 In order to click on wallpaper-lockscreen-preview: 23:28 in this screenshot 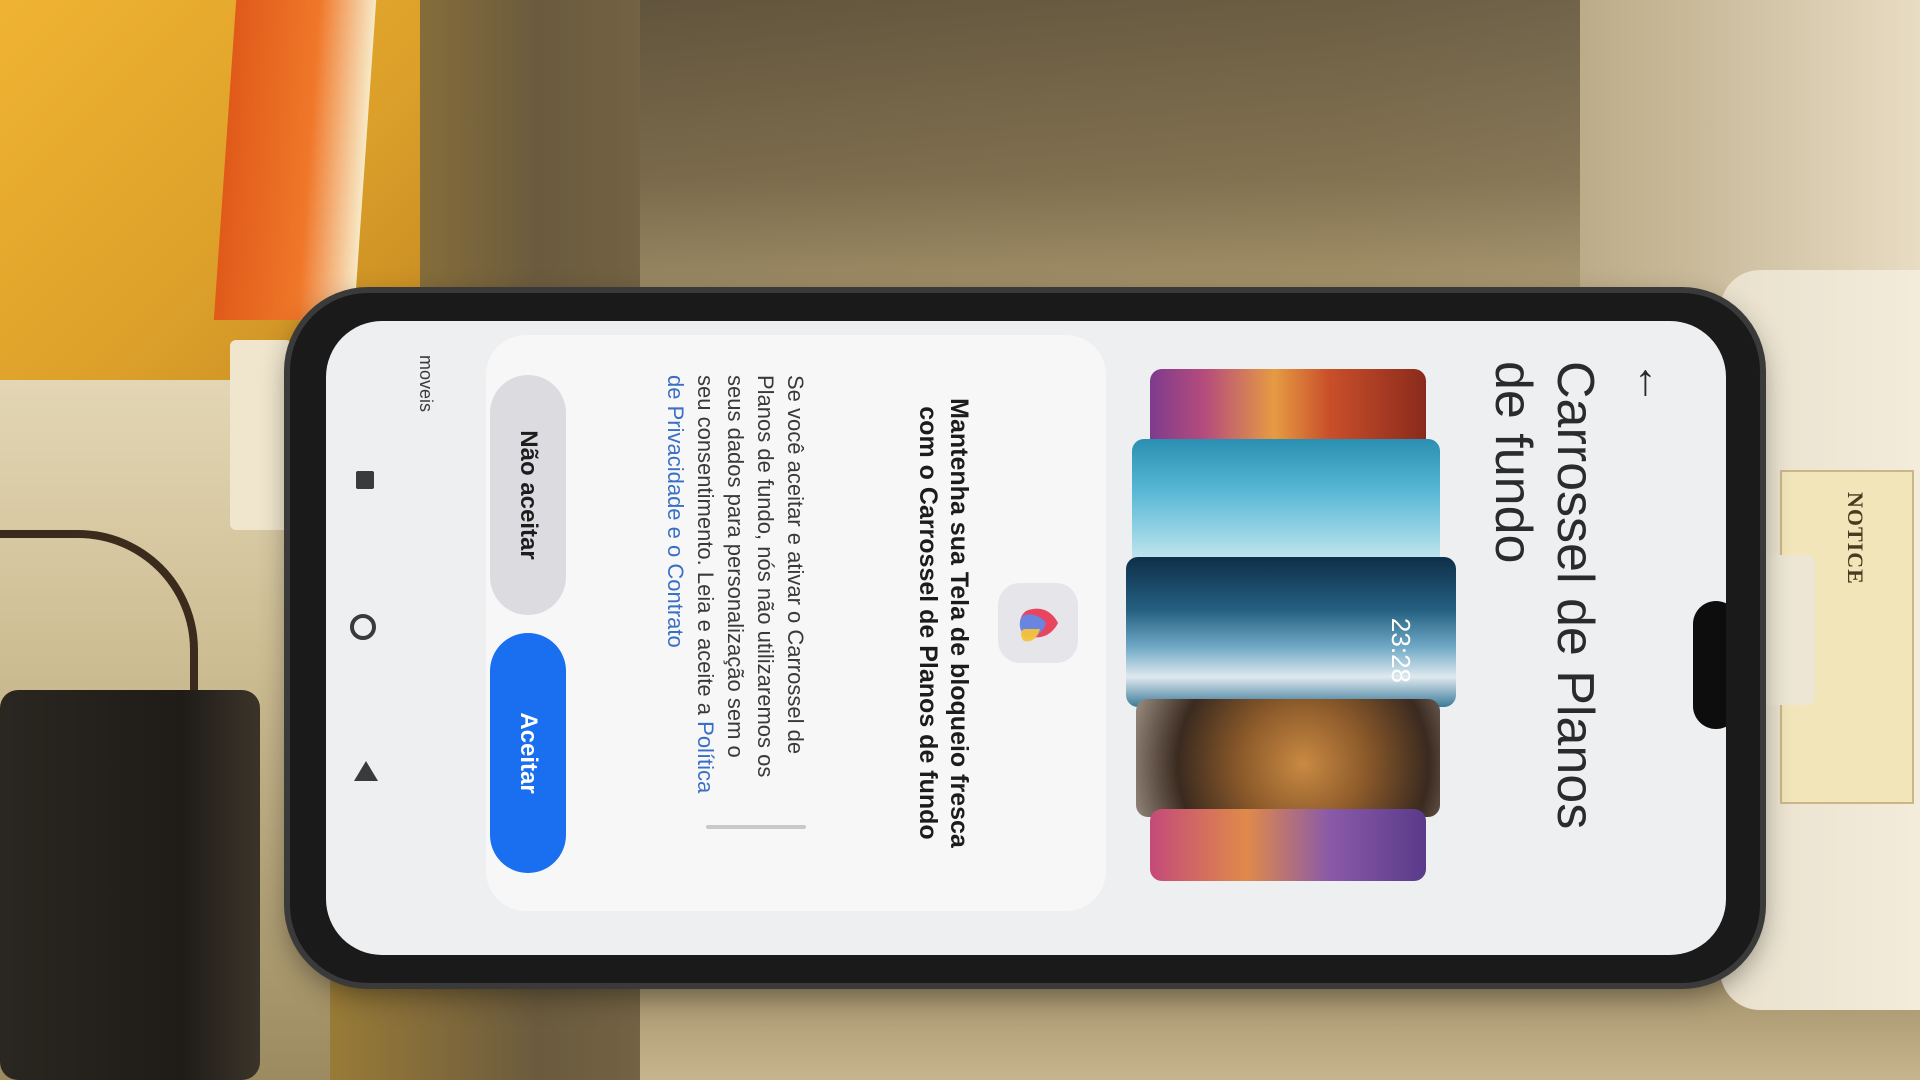, I will do `click(1291, 632)`.